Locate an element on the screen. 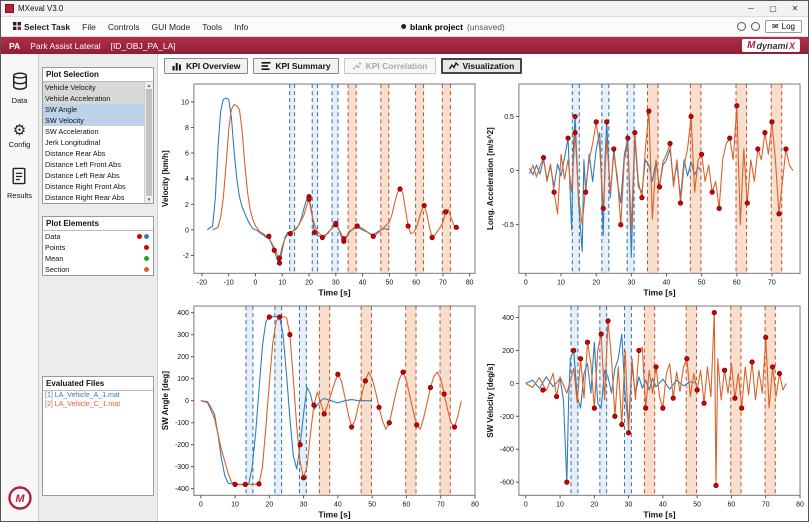 This screenshot has width=809, height=522. menu-select-task: Select Task is located at coordinates (41, 27).